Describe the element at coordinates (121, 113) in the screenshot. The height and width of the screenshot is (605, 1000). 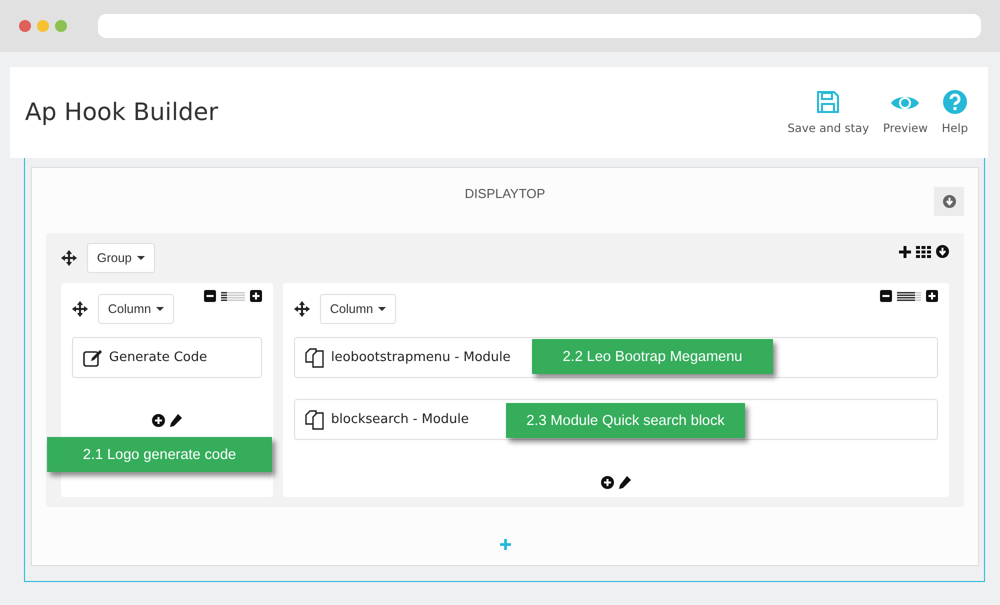
I see `page-title: Ap Hook Builder` at that location.